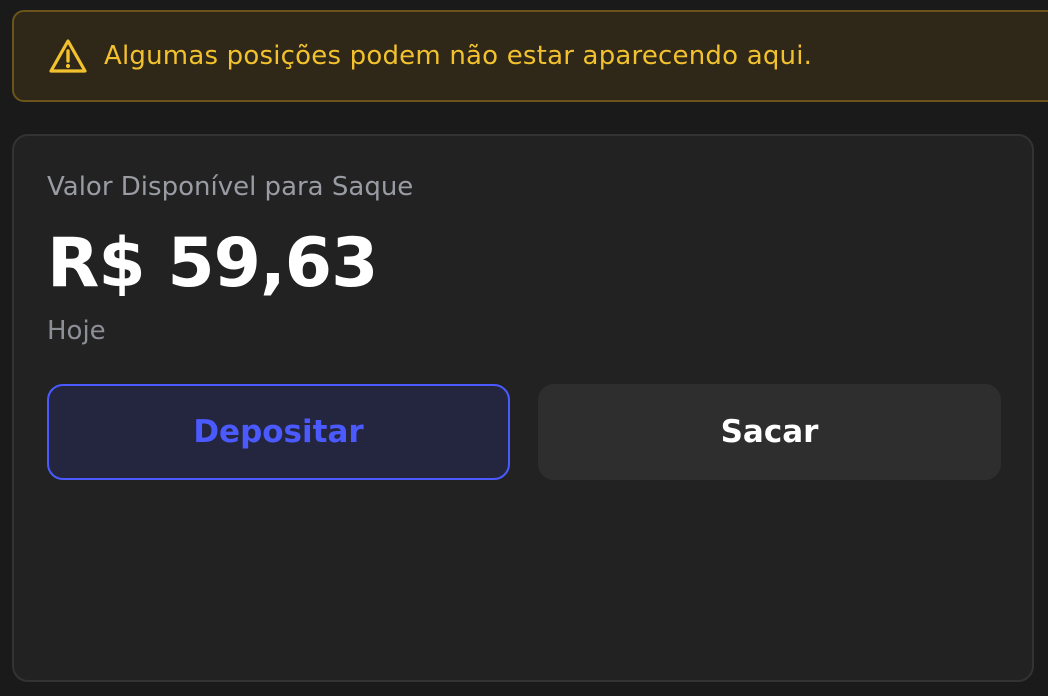 Image resolution: width=1048 pixels, height=696 pixels. Describe the element at coordinates (76, 331) in the screenshot. I see `balance-date: Hoje` at that location.